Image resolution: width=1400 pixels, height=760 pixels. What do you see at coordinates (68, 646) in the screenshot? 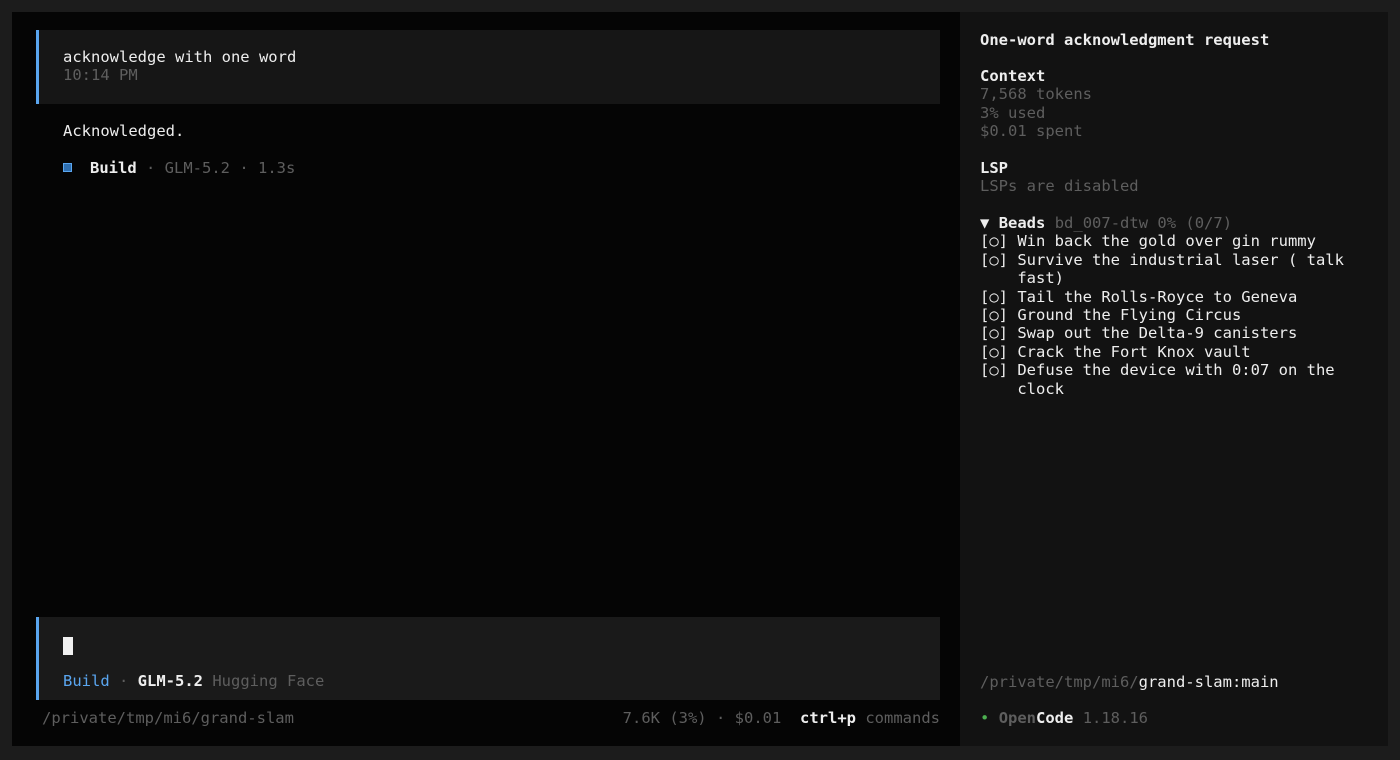
I see `text-cursor` at bounding box center [68, 646].